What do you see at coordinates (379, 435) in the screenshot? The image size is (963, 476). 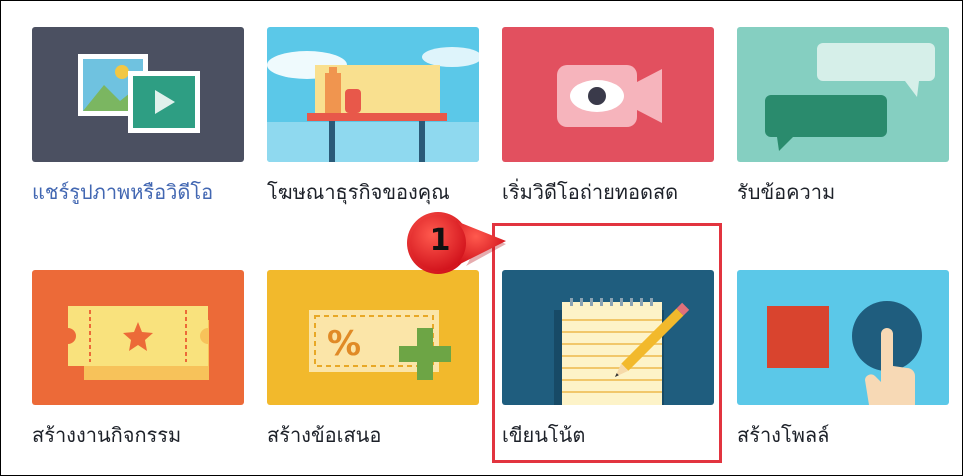 I see `create-offer-label: สร้างข้อเสนอ` at bounding box center [379, 435].